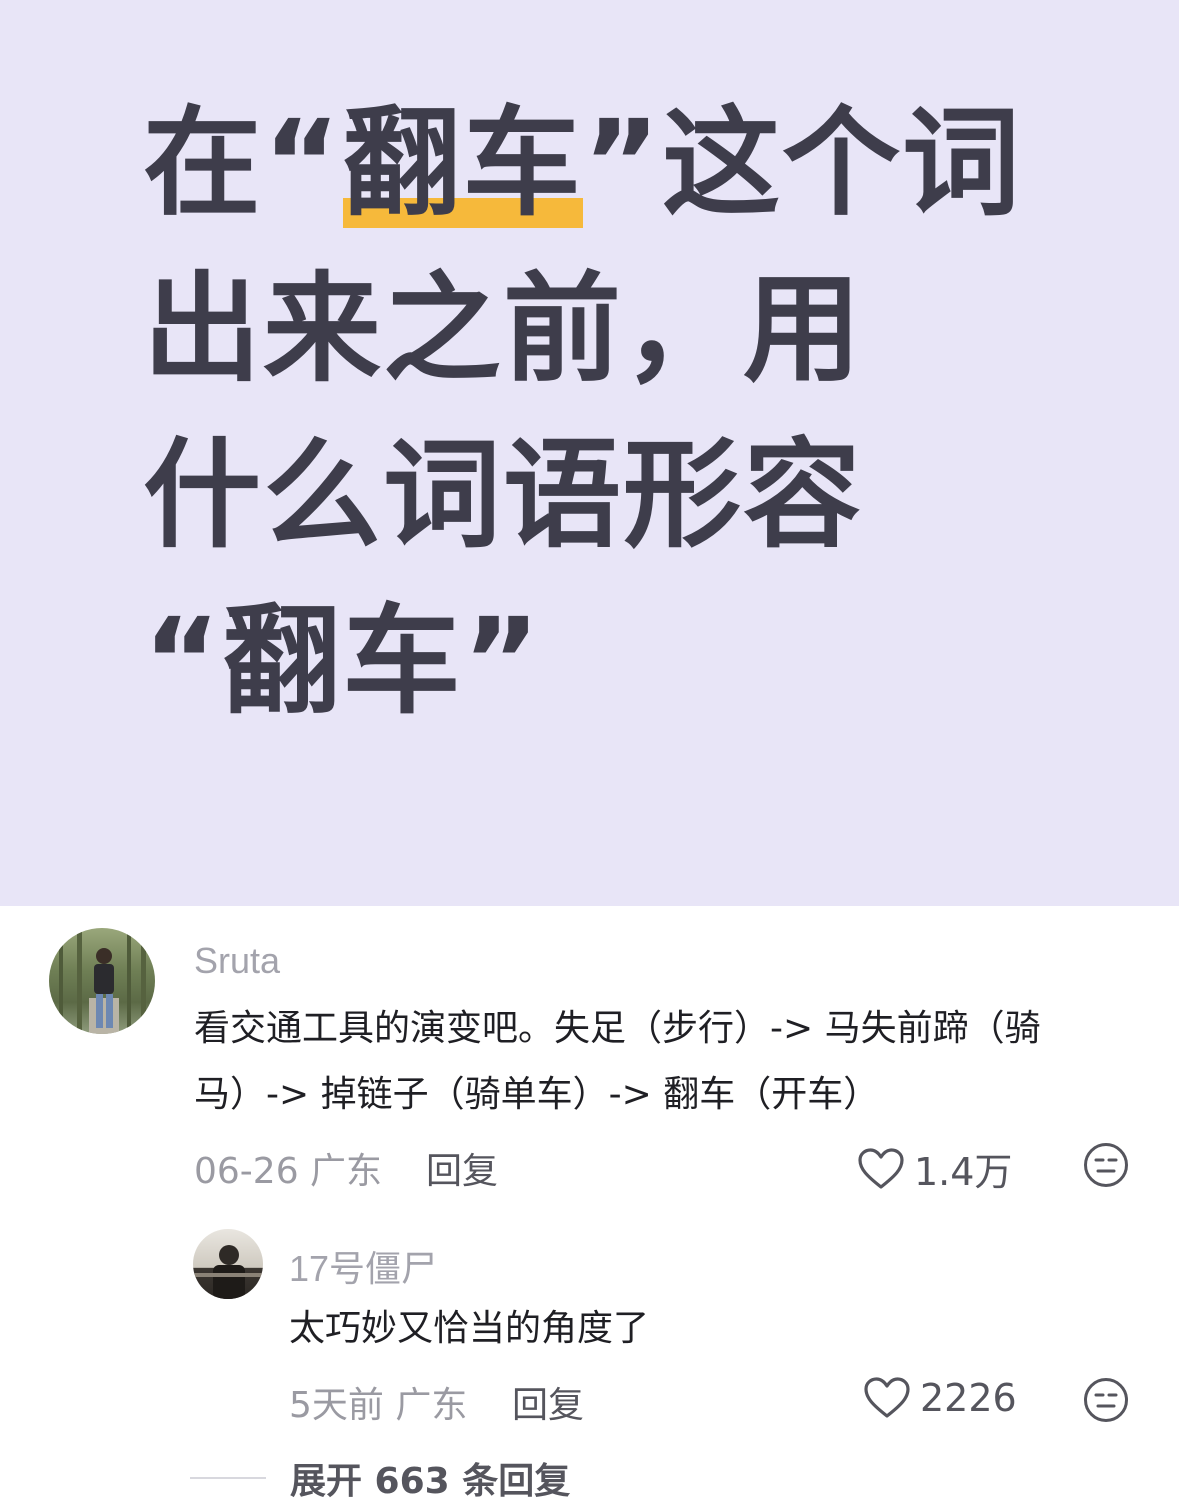 This screenshot has width=1179, height=1504. Describe the element at coordinates (288, 1171) in the screenshot. I see `comment-meta: 06-26 广东` at that location.